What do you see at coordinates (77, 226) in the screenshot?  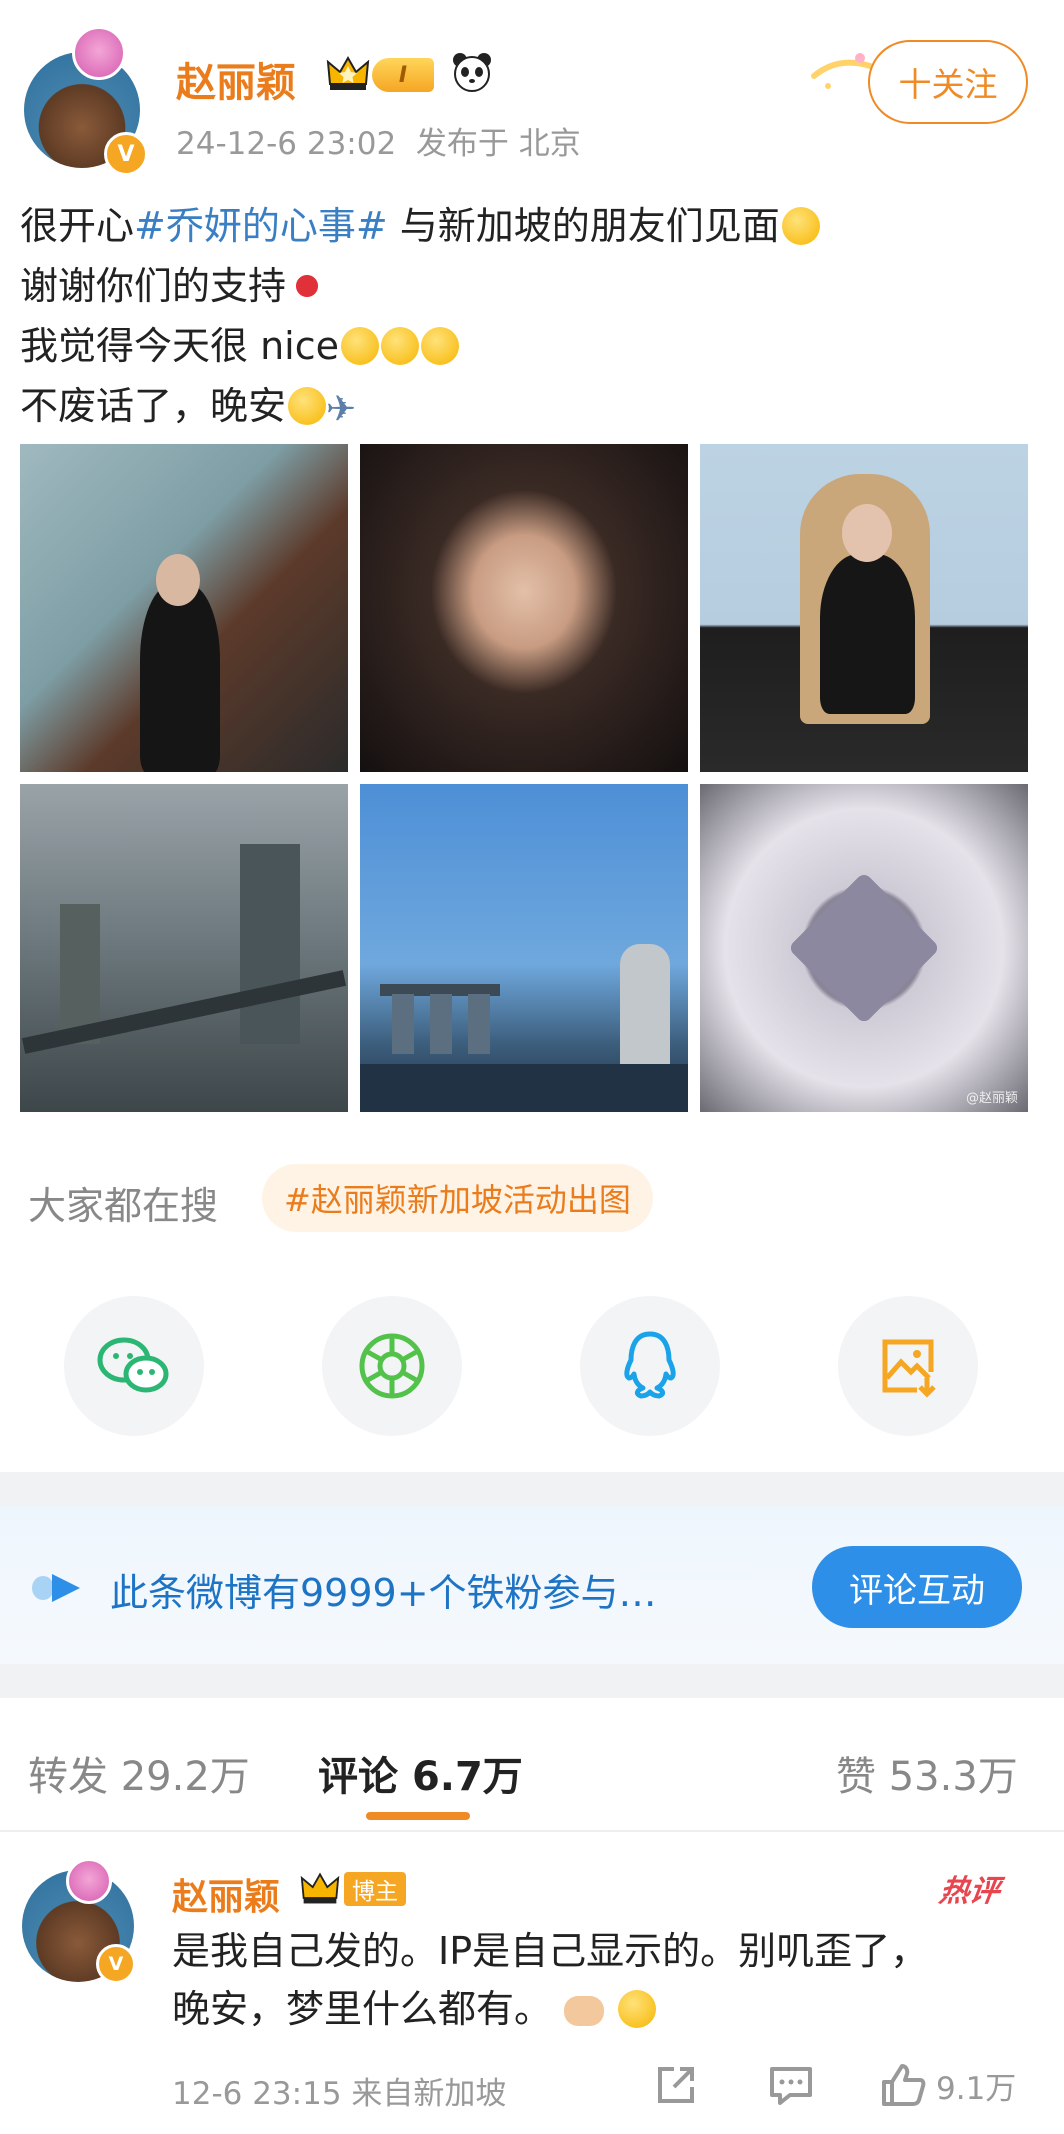 I see `post-line1-prefix: 很开心` at bounding box center [77, 226].